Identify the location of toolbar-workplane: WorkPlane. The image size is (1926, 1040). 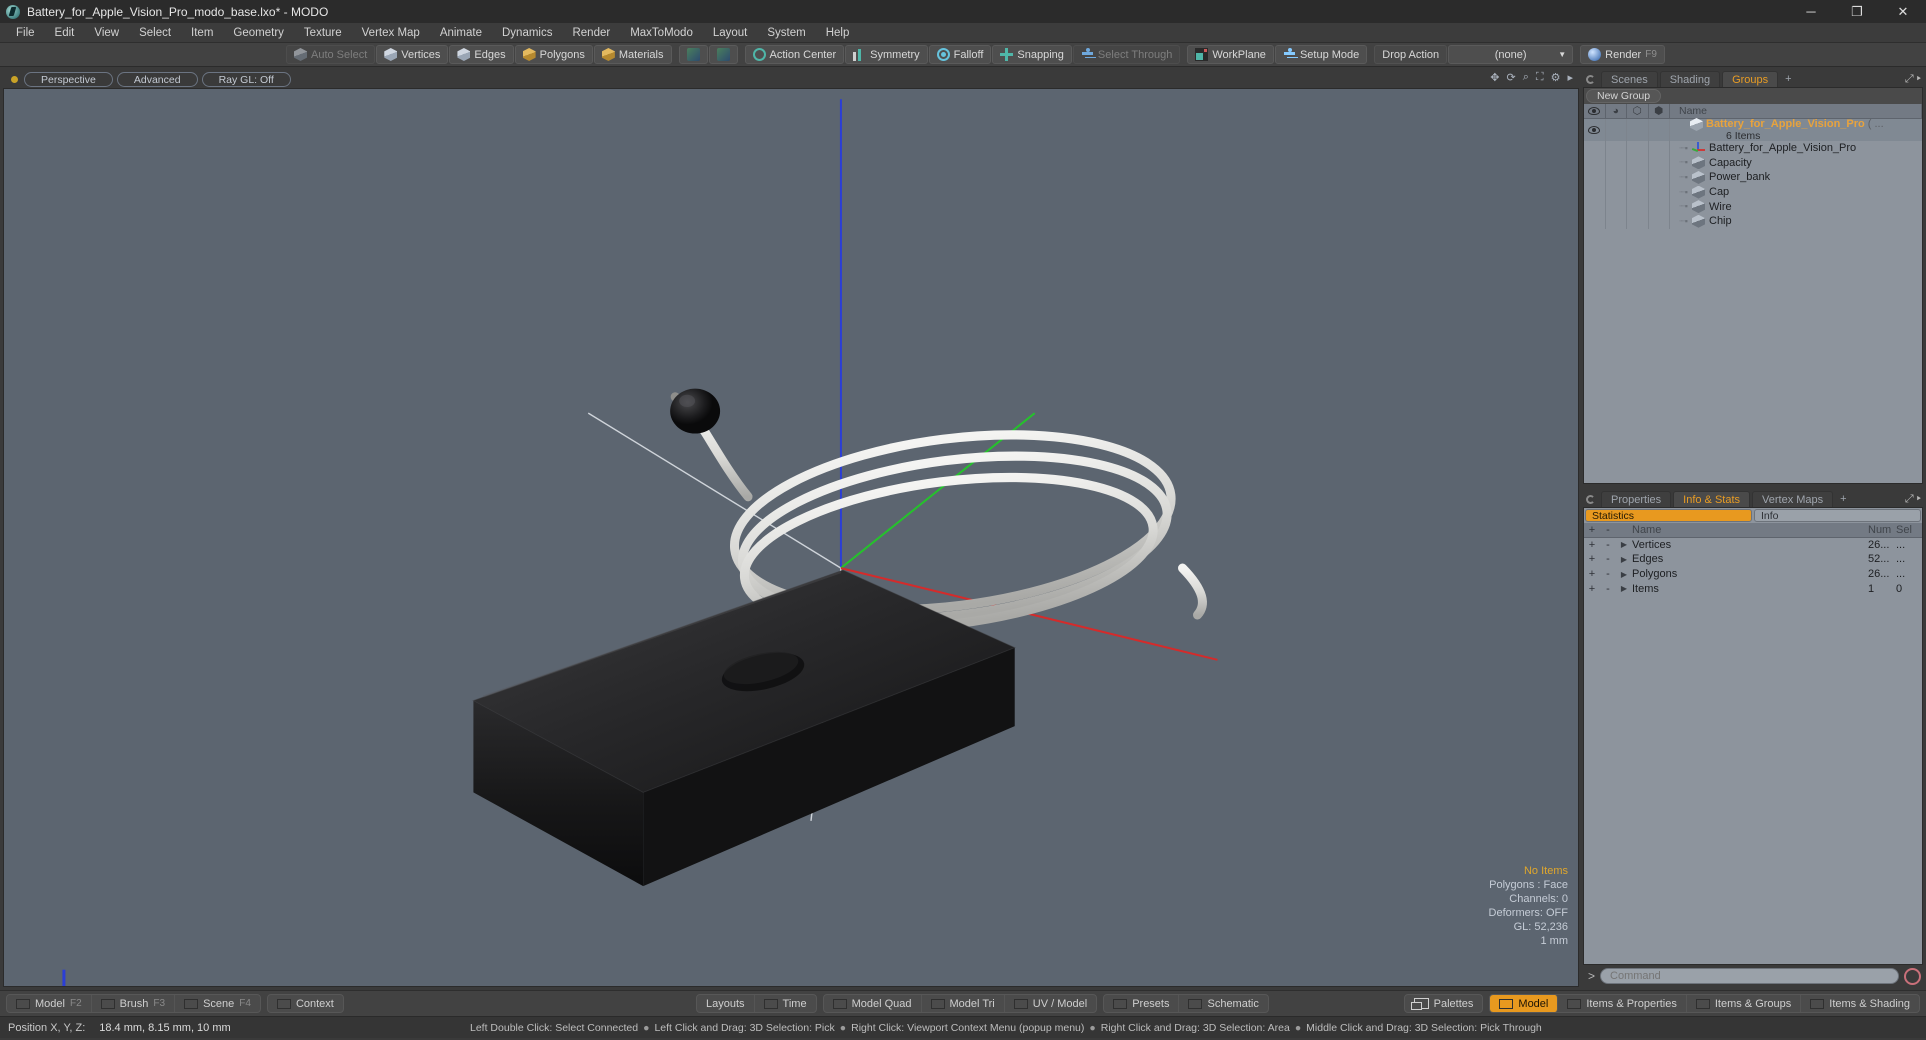
(1230, 54).